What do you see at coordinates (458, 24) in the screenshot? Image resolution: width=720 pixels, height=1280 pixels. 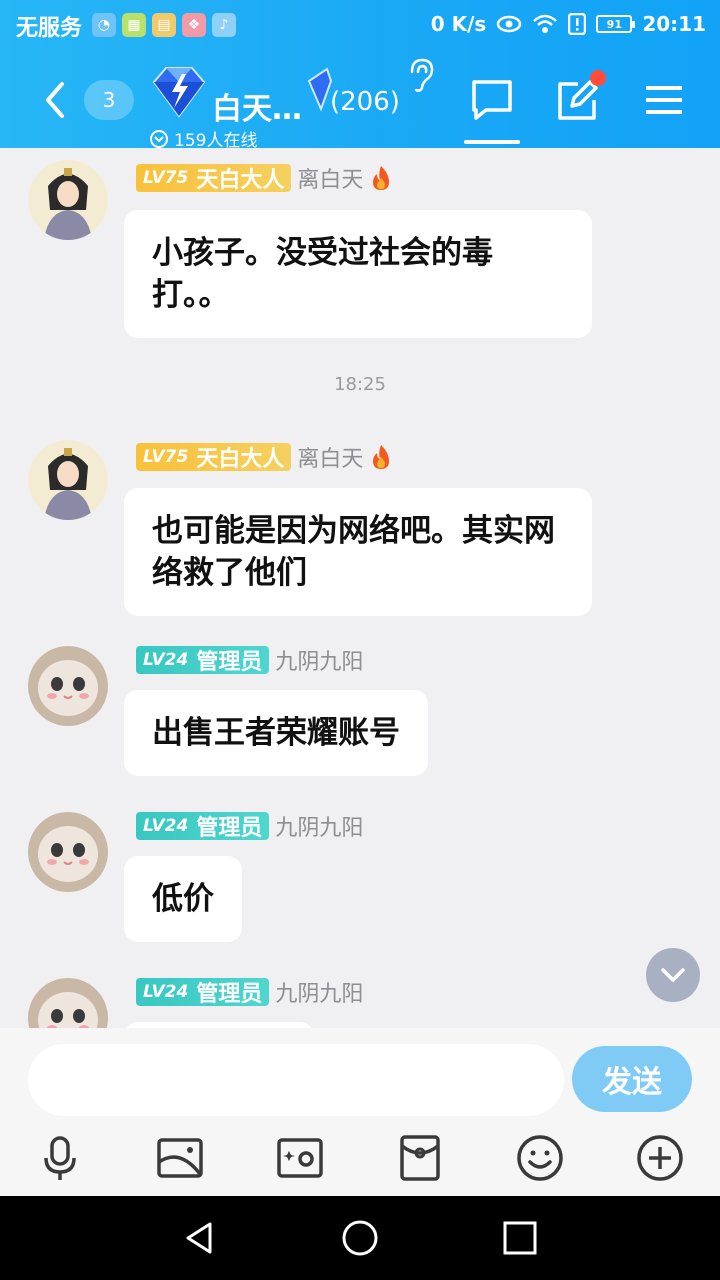 I see `network-speed: 0 K/s` at bounding box center [458, 24].